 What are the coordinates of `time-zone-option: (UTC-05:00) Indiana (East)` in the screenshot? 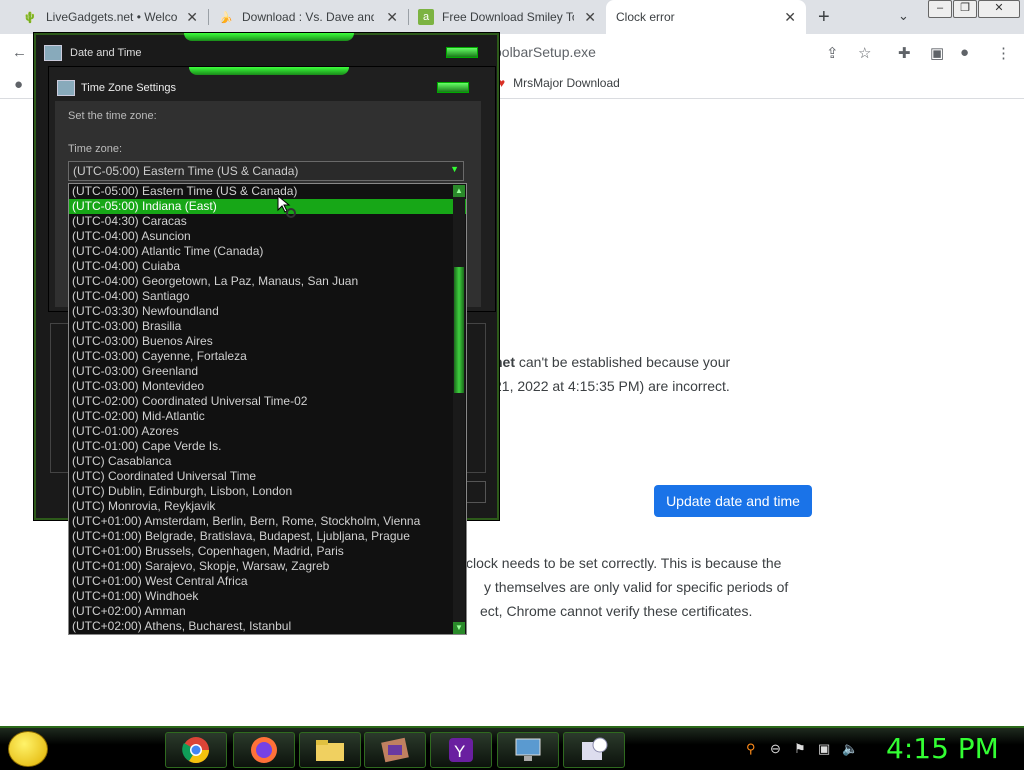 It's located at (267, 206).